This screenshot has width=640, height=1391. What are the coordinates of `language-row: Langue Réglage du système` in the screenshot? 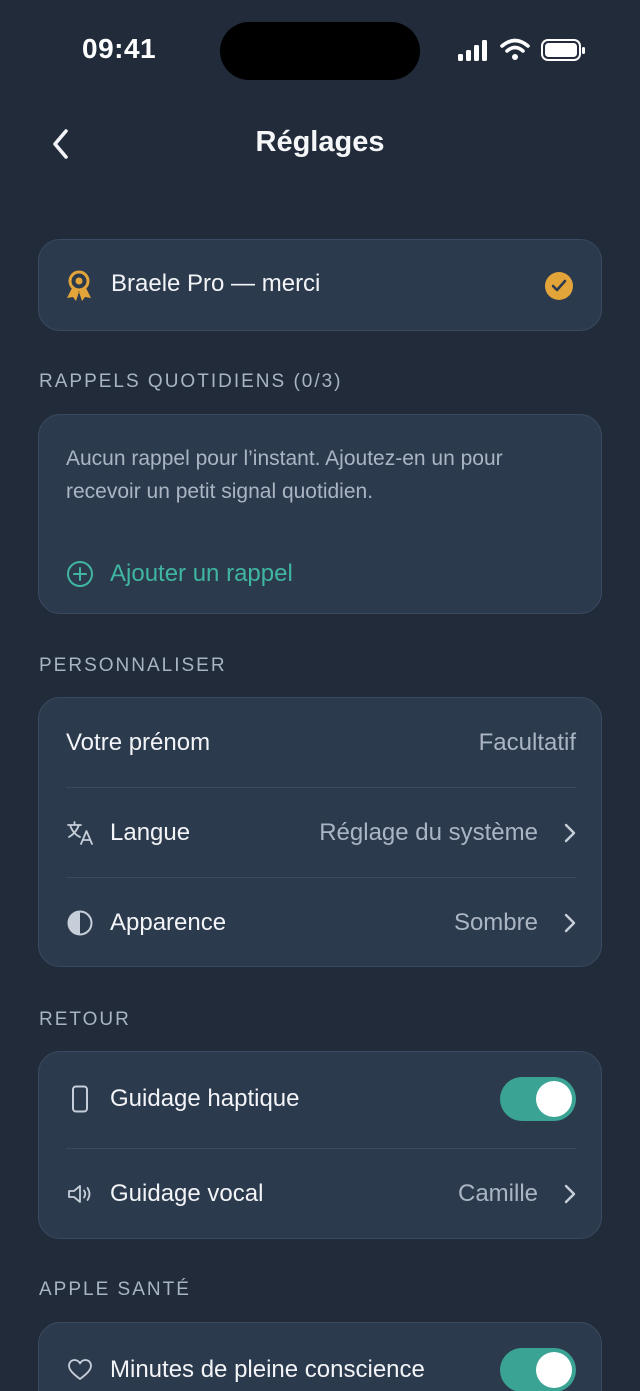 It's located at (321, 833).